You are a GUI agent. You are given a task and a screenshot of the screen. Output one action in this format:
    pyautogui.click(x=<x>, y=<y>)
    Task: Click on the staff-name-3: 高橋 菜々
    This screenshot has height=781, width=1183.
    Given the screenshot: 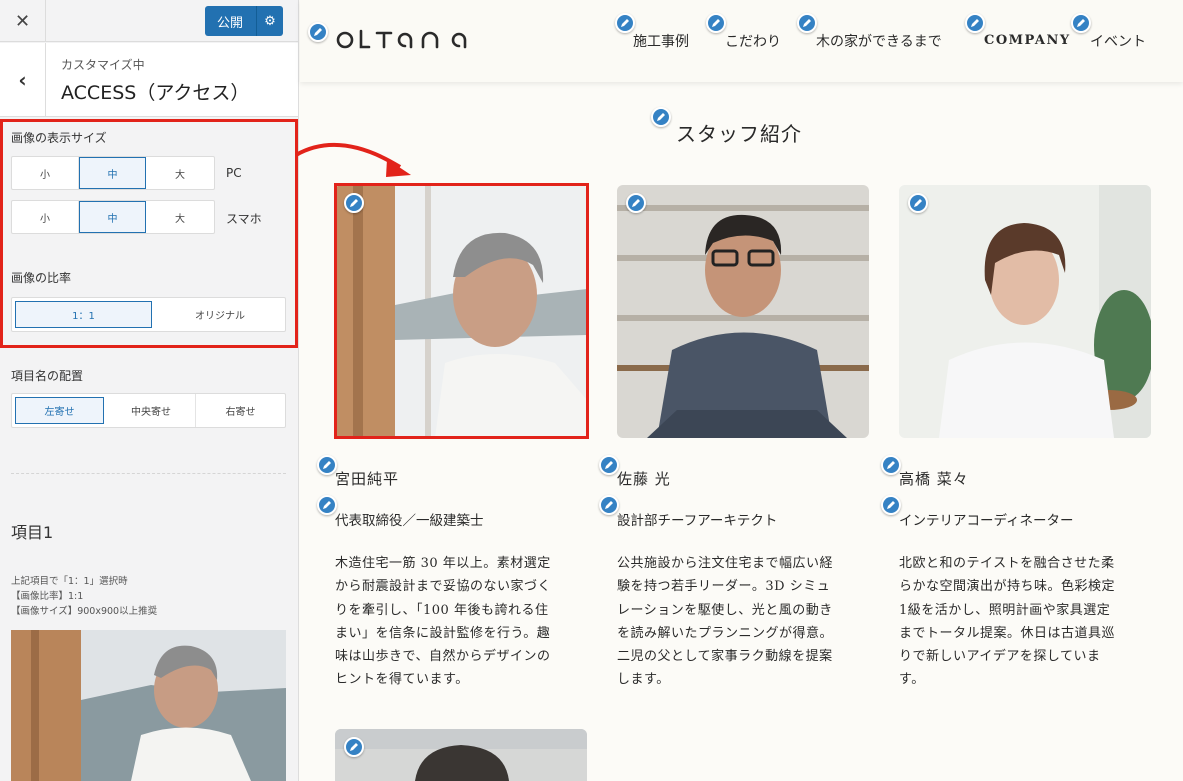 What is the action you would take?
    pyautogui.click(x=934, y=479)
    